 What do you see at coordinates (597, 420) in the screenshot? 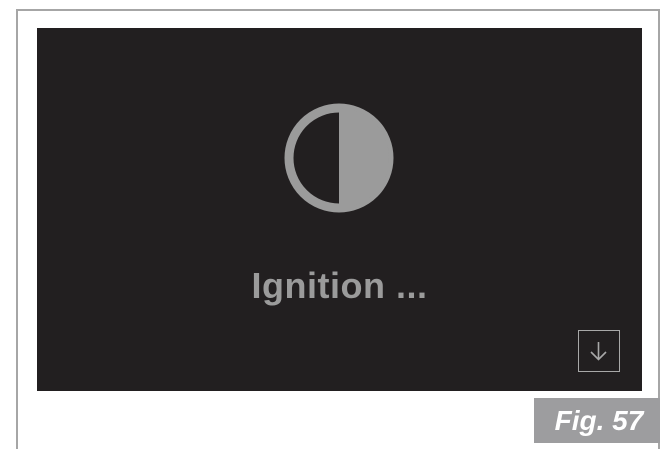
I see `figure-label: Fig. 57` at bounding box center [597, 420].